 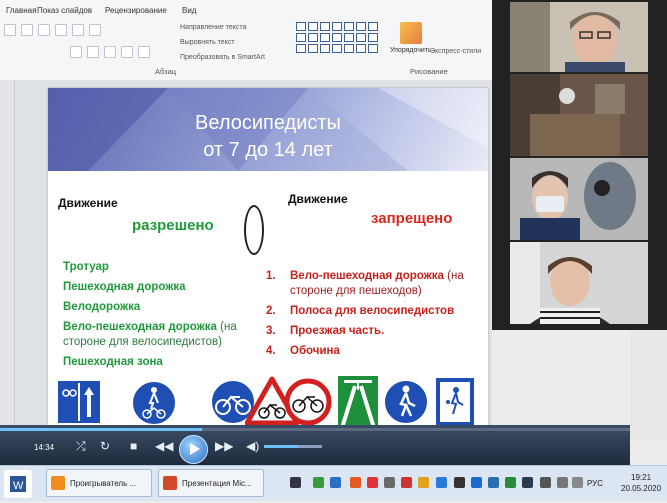 I want to click on item-text: Пешеходная дорожка, so click(x=124, y=287).